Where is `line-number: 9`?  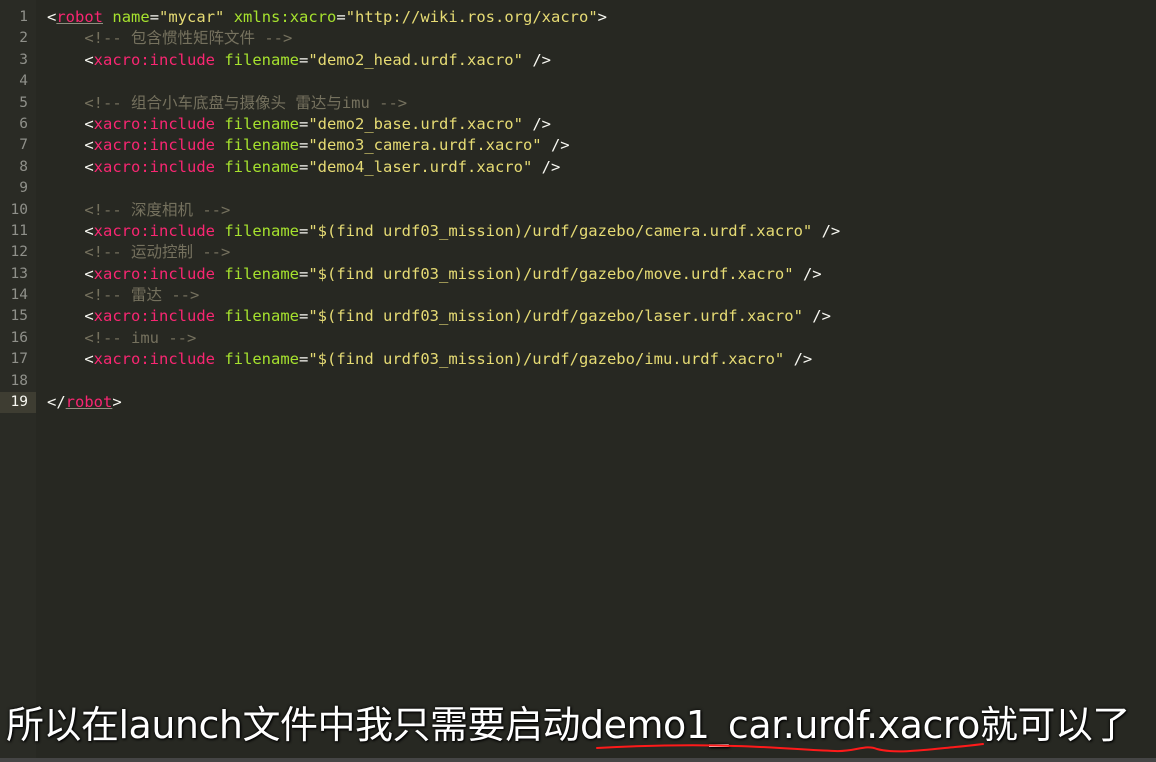 line-number: 9 is located at coordinates (23, 188).